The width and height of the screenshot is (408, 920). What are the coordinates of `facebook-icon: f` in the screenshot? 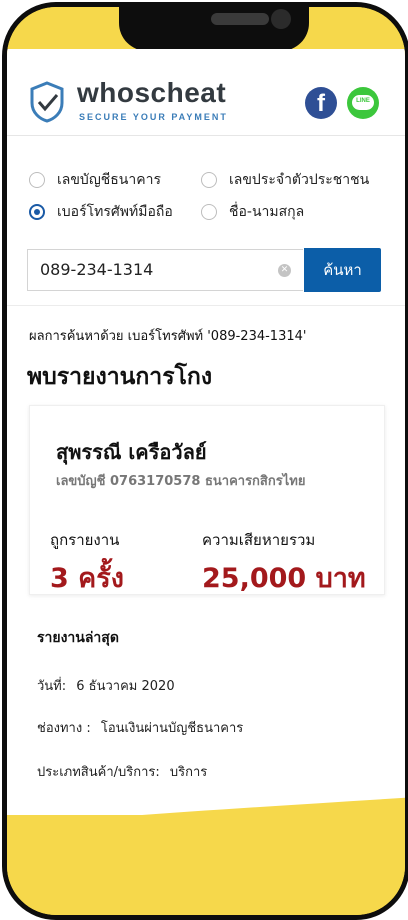 It's located at (321, 103).